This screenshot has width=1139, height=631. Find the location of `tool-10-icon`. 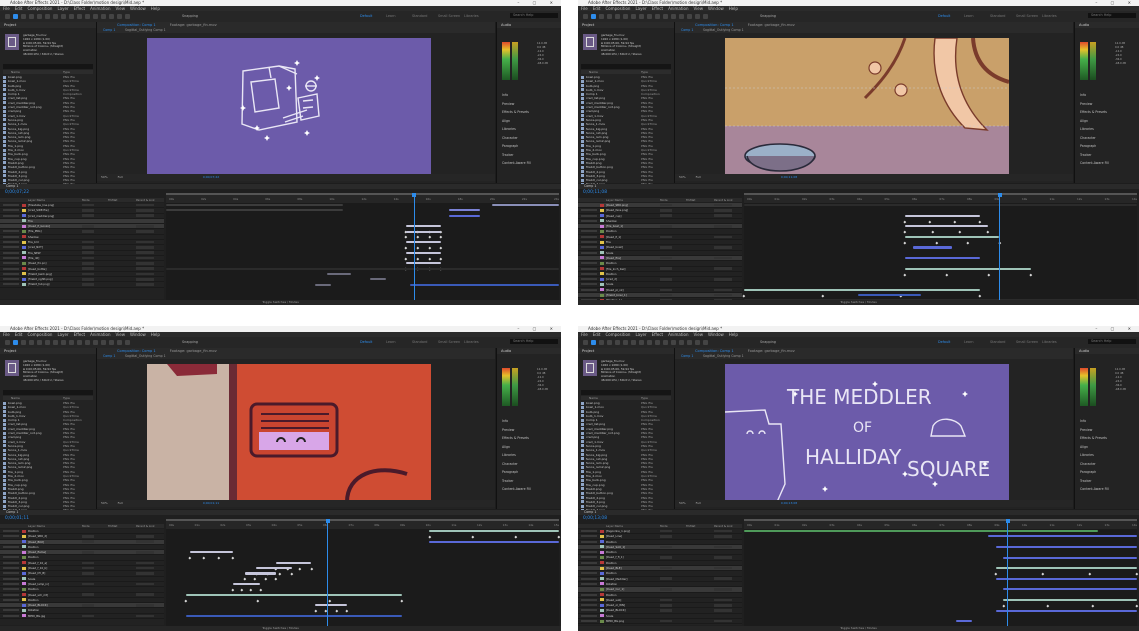

tool-10-icon is located at coordinates (87, 342).